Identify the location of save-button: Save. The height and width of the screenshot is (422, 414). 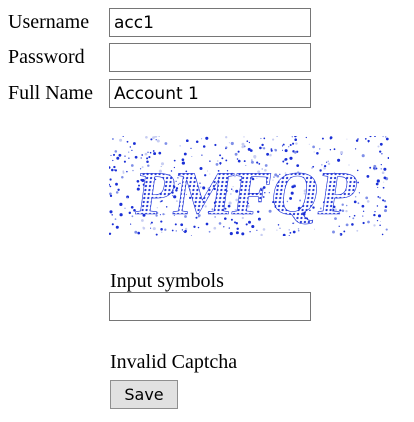
(144, 394).